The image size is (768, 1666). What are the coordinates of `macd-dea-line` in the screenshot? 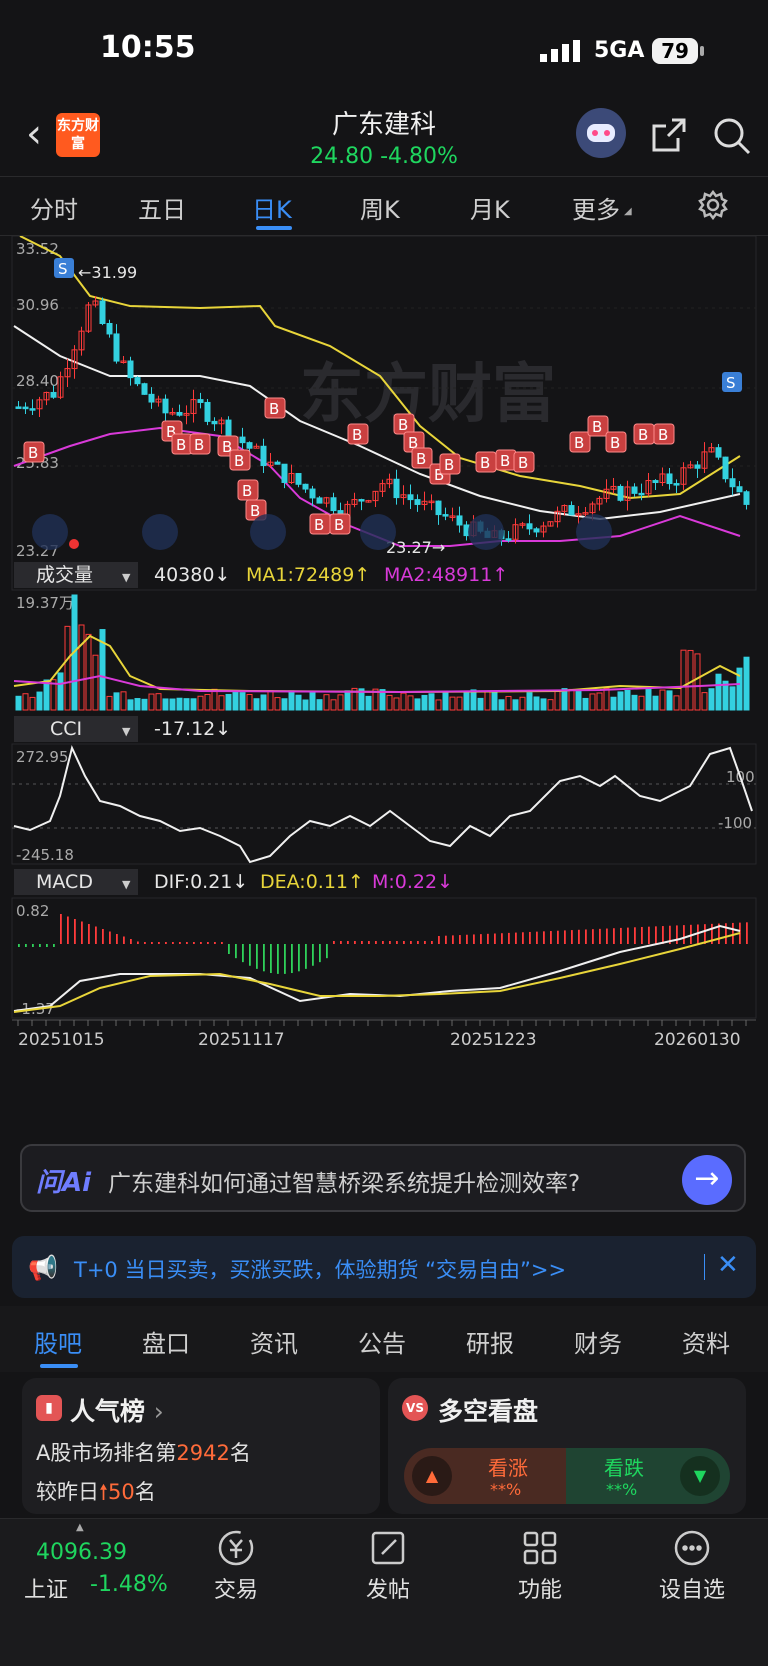 It's located at (377, 972).